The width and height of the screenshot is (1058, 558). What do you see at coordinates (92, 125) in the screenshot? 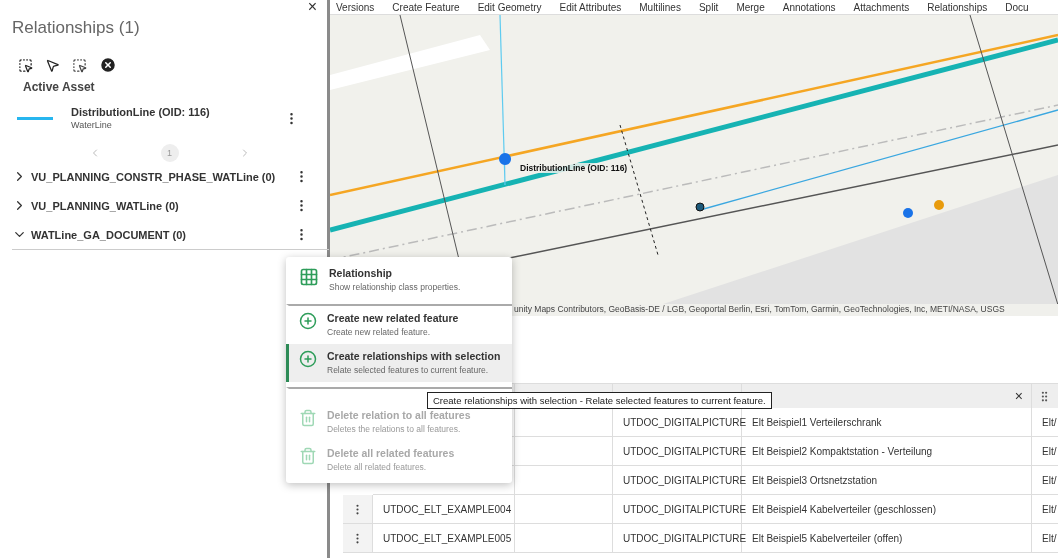
I see `asset-subtitle: WaterLine` at bounding box center [92, 125].